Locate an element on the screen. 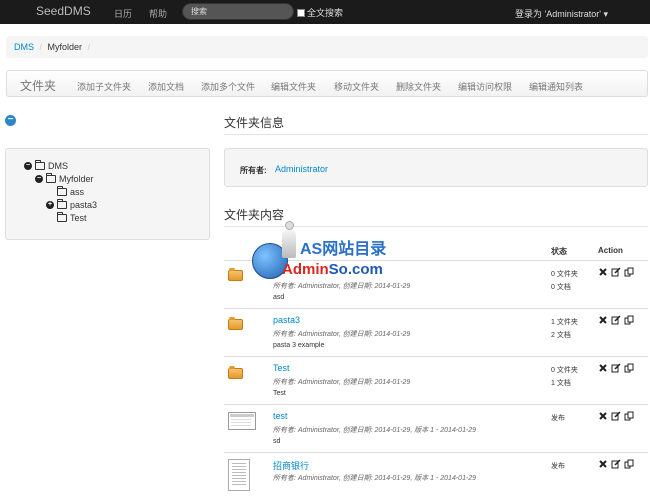 The height and width of the screenshot is (503, 650). watermark-url-blue: So.com is located at coordinates (355, 269).